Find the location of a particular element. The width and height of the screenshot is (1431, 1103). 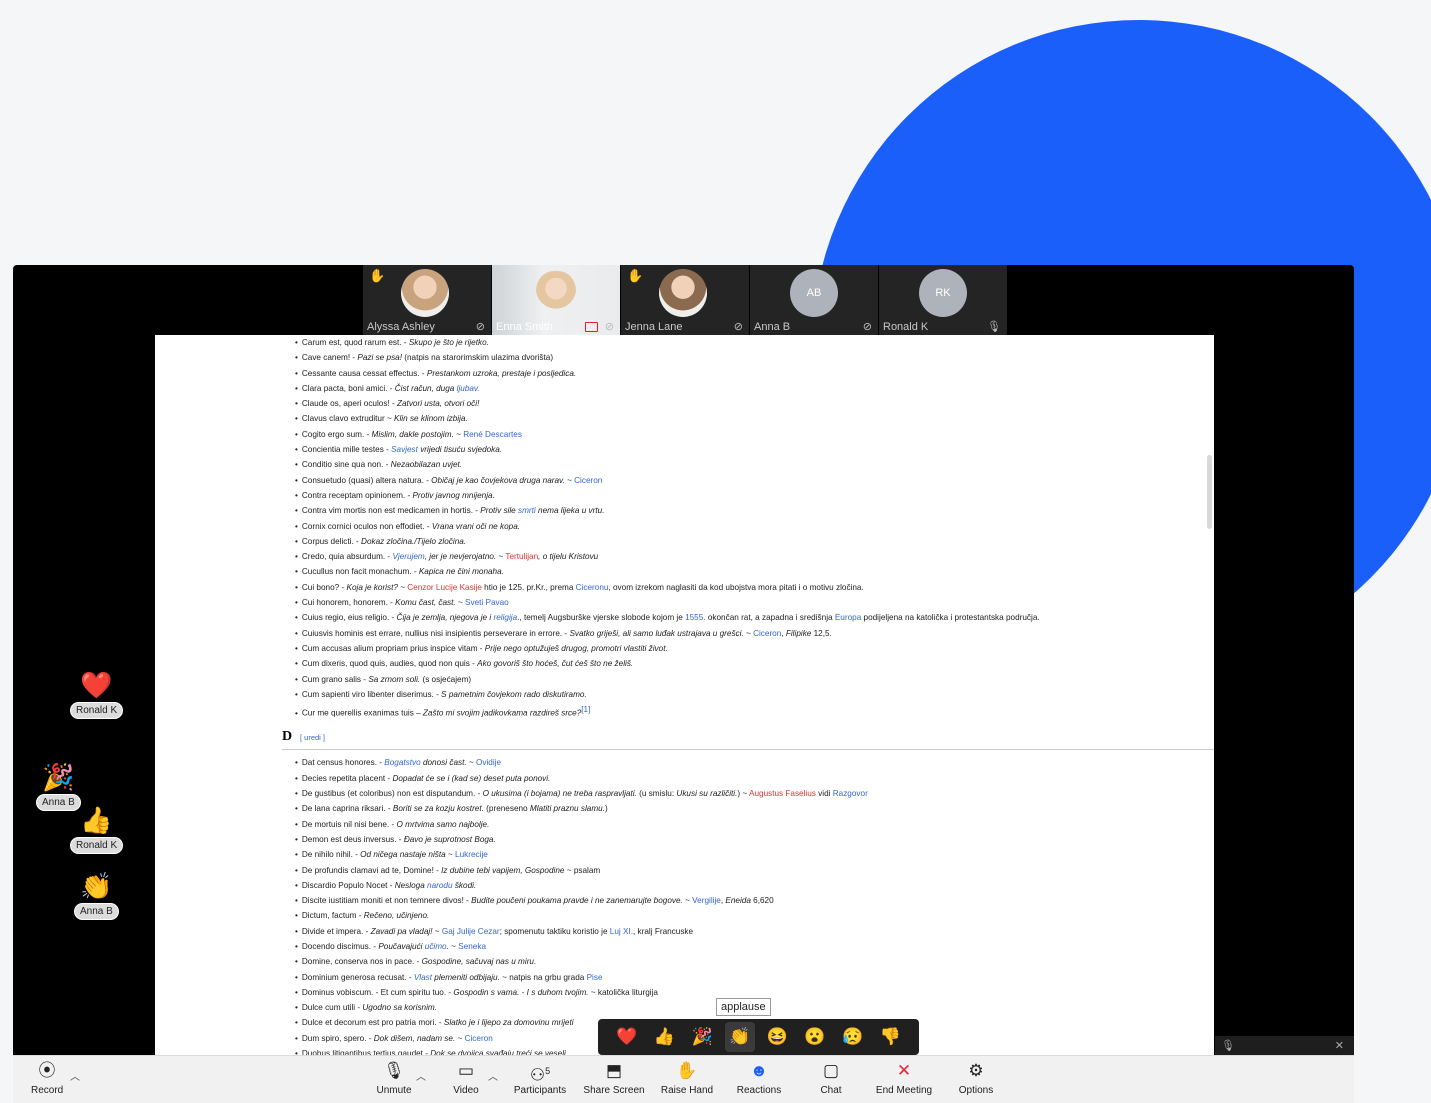

applause-reaction-icon: 👏 is located at coordinates (739, 1037).